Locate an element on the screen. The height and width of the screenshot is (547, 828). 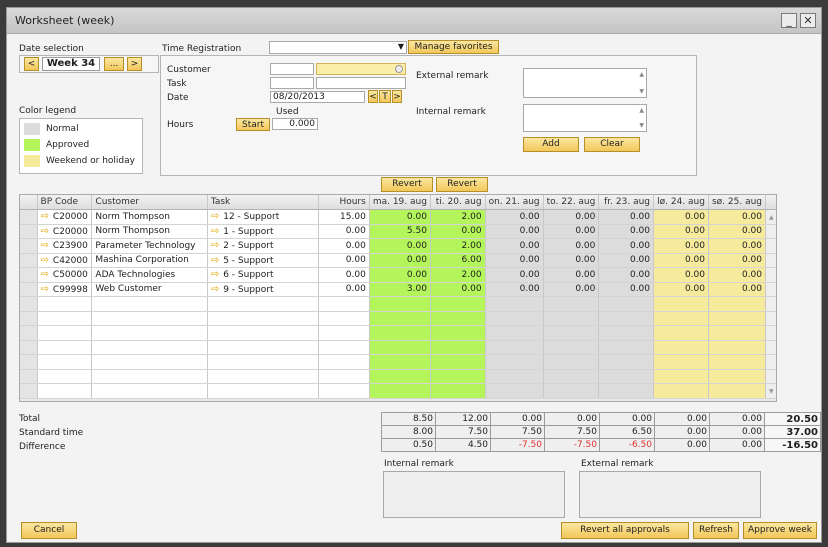
date-next-button: > is located at coordinates (397, 96).